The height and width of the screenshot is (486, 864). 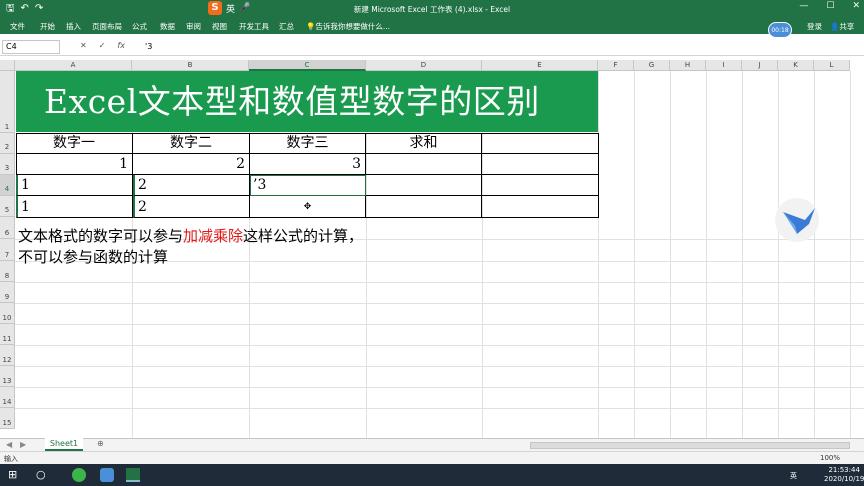 I want to click on tab-developer: 开发工具, so click(x=254, y=26).